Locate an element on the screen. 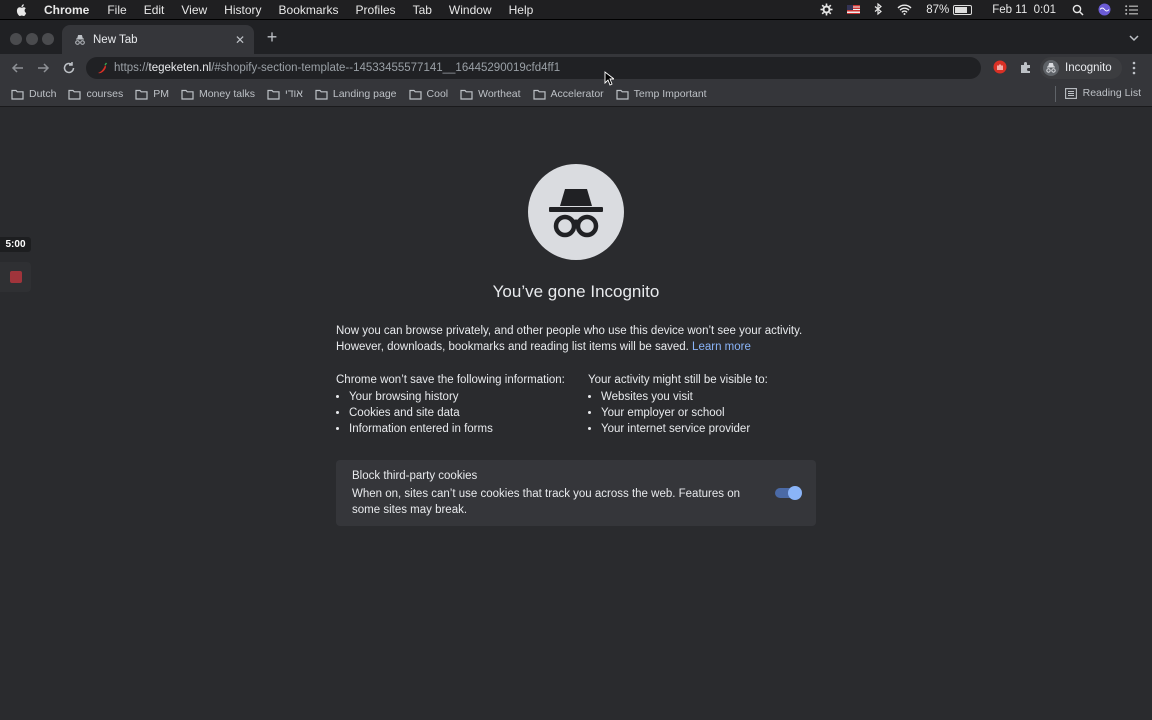 The image size is (1152, 720). bluetooth-icon is located at coordinates (878, 9).